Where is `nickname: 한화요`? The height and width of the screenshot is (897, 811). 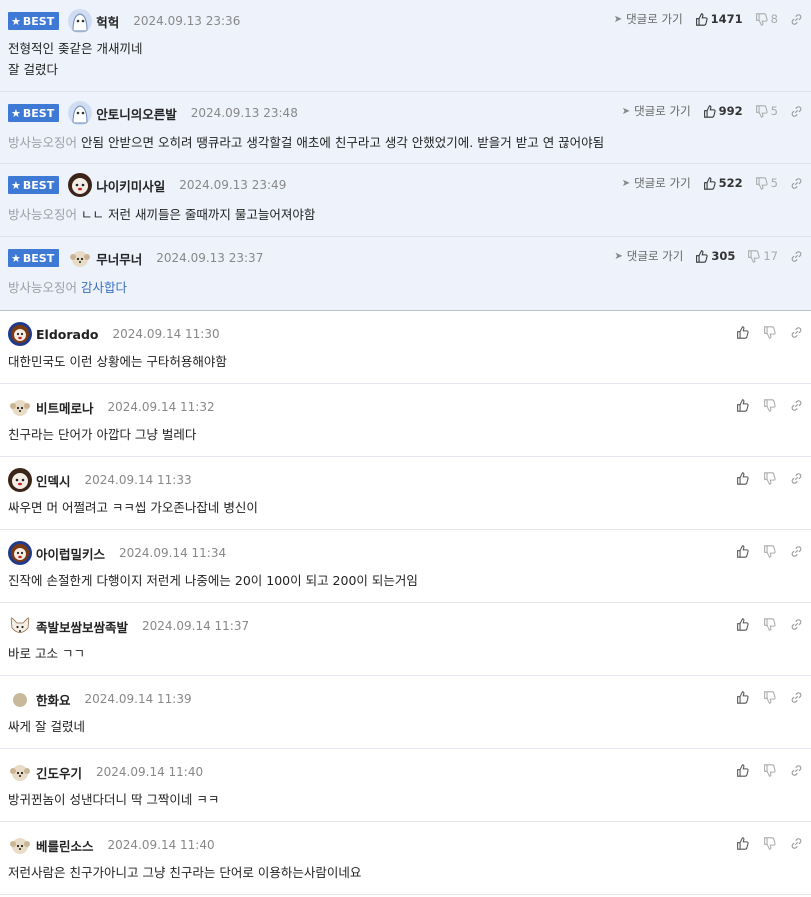 nickname: 한화요 is located at coordinates (53, 699).